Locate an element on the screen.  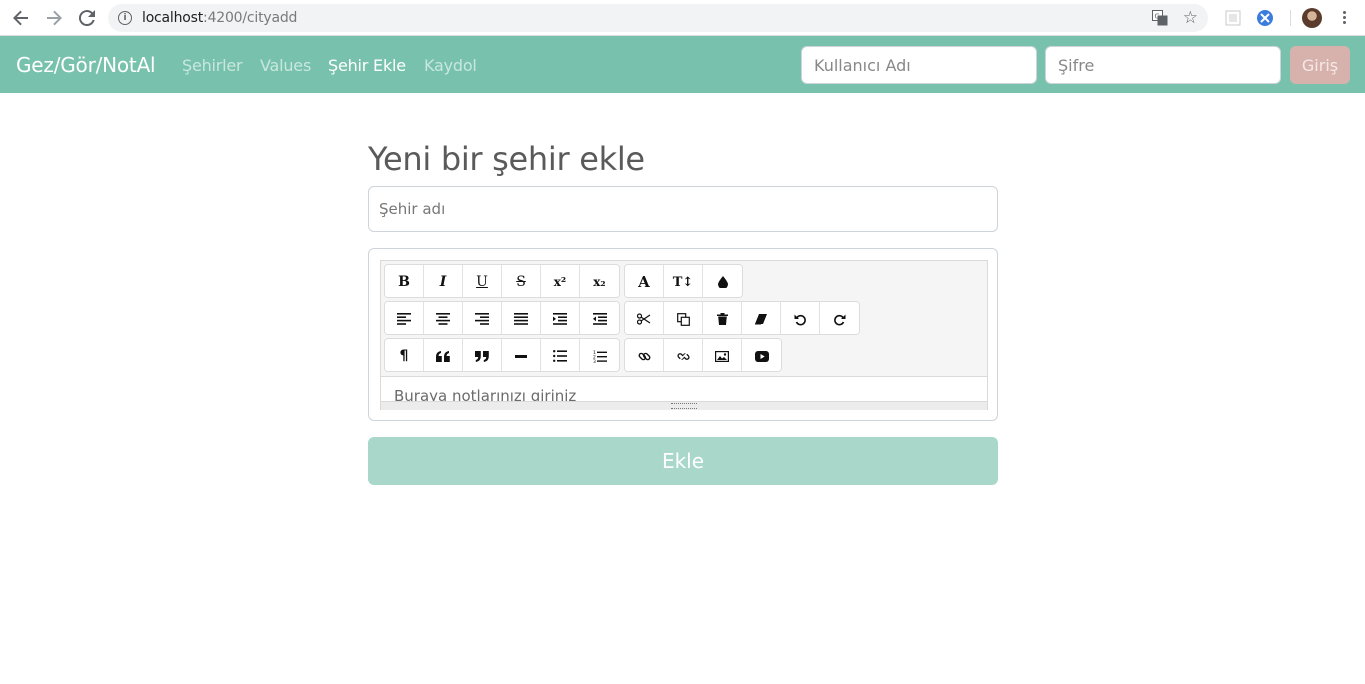
username-input is located at coordinates (919, 65).